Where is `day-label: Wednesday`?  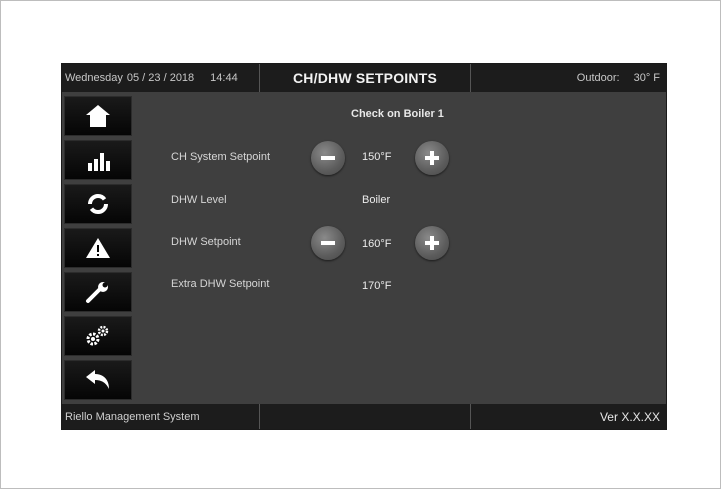 day-label: Wednesday is located at coordinates (94, 78).